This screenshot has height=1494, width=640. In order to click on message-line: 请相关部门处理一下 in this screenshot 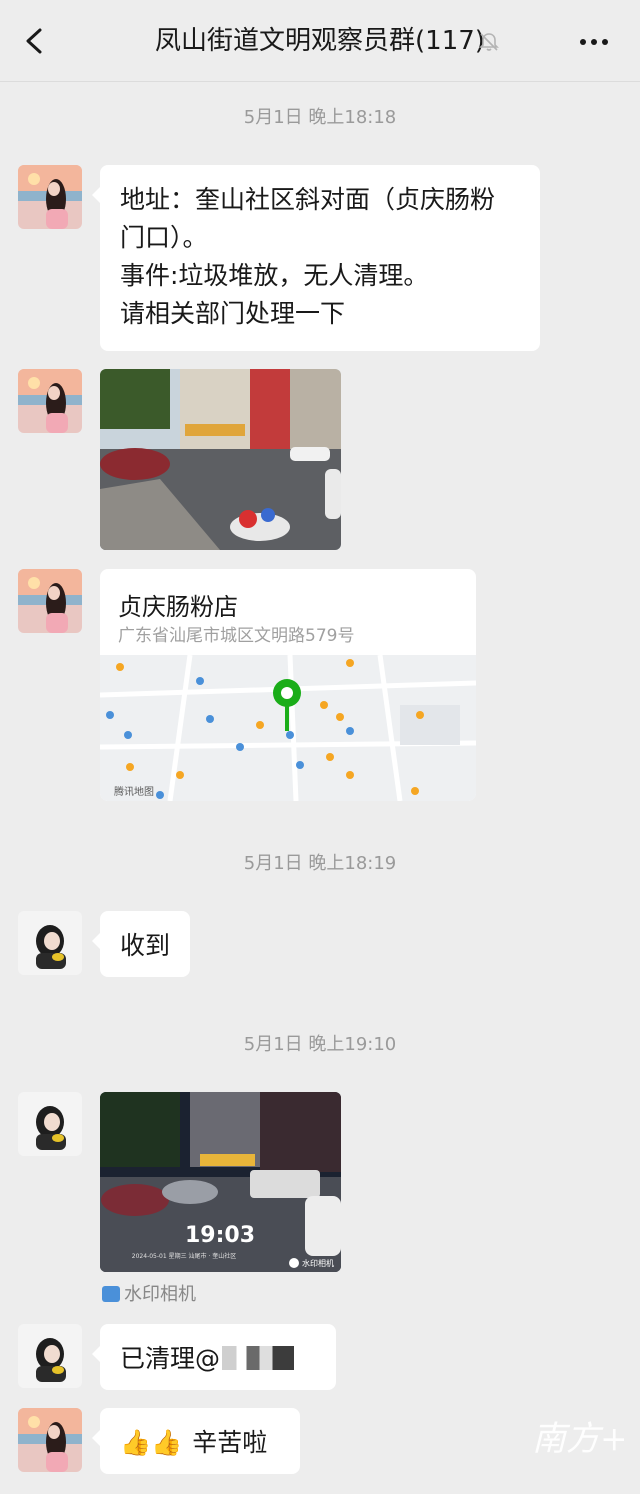, I will do `click(233, 313)`.